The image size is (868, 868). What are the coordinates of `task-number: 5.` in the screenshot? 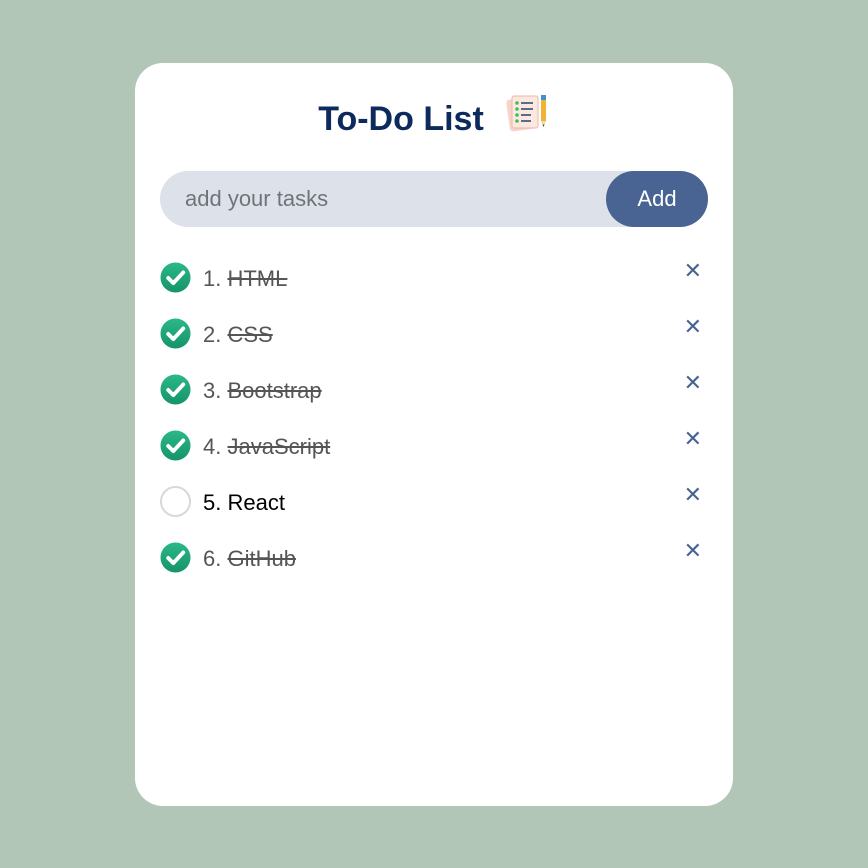 It's located at (212, 502).